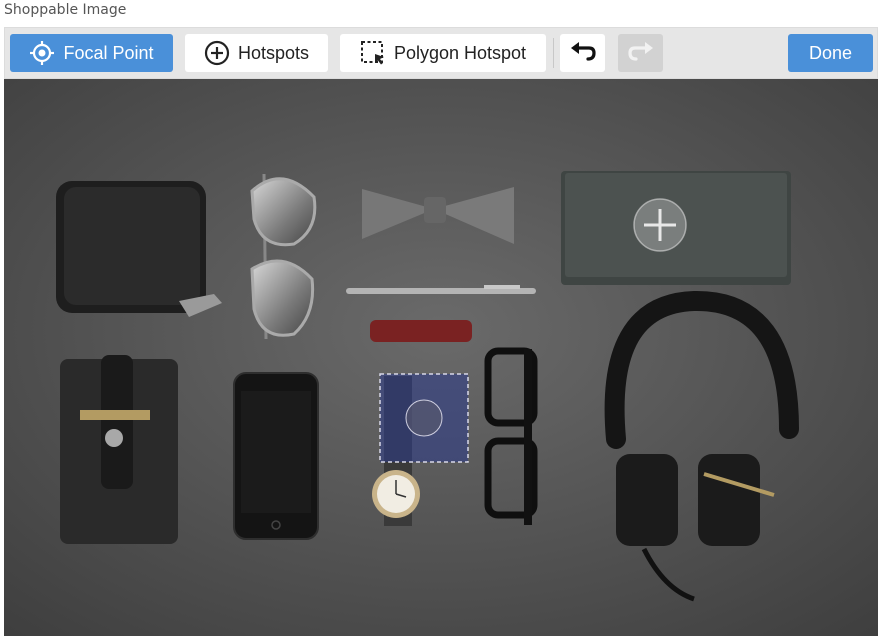 The height and width of the screenshot is (636, 882). Describe the element at coordinates (424, 418) in the screenshot. I see `polygon-hotspot-region` at that location.